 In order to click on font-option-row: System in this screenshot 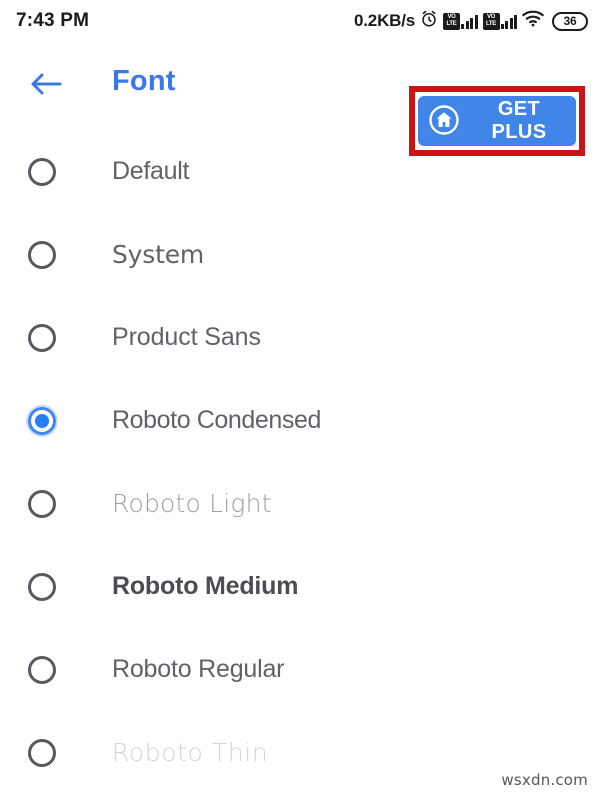, I will do `click(300, 254)`.